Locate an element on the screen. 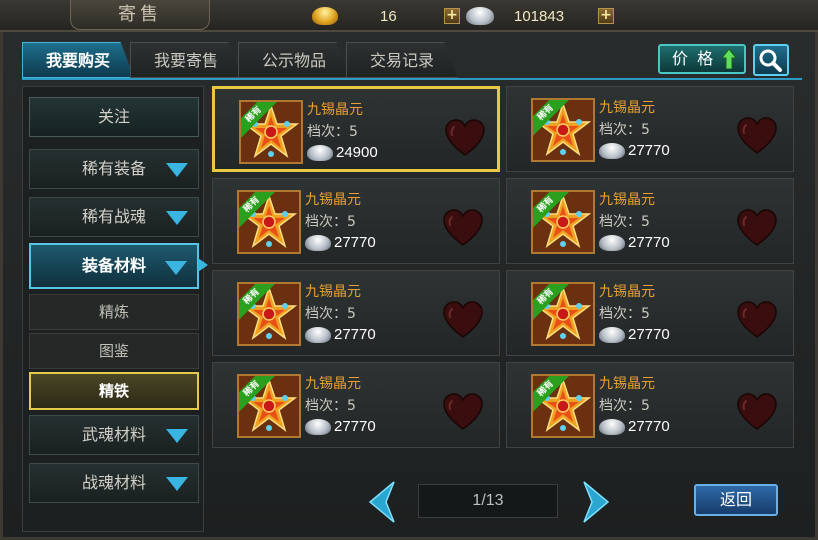 This screenshot has height=540, width=818. add-gold-button: + is located at coordinates (452, 16).